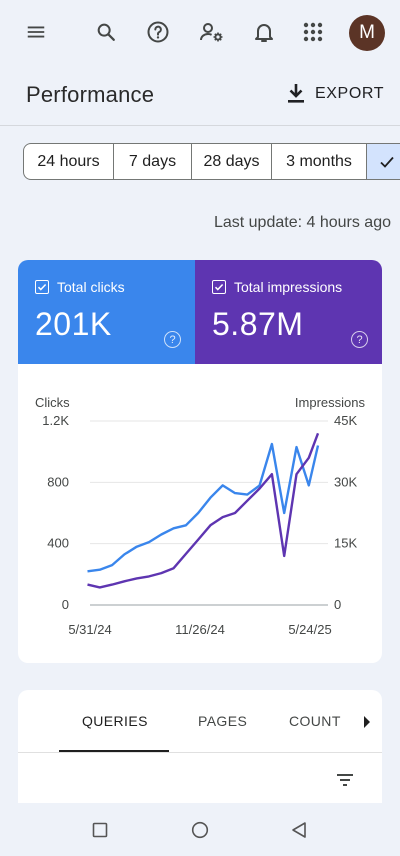  Describe the element at coordinates (367, 33) in the screenshot. I see `avatar: M` at that location.